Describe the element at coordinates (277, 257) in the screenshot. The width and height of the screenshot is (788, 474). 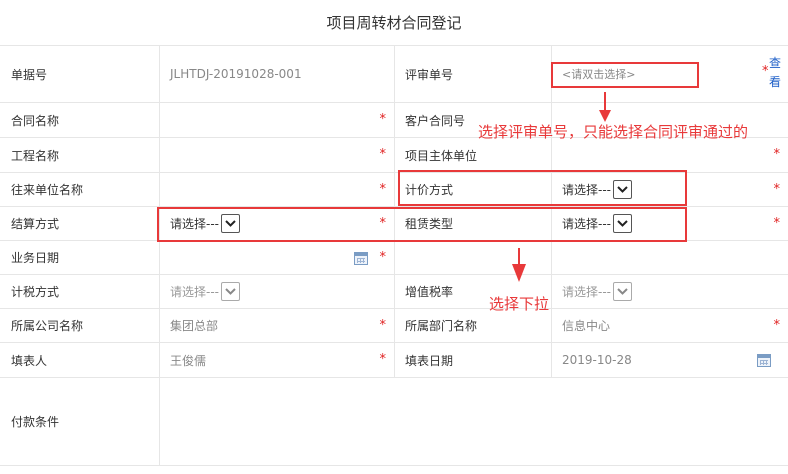
I see `business-date-field: *` at that location.